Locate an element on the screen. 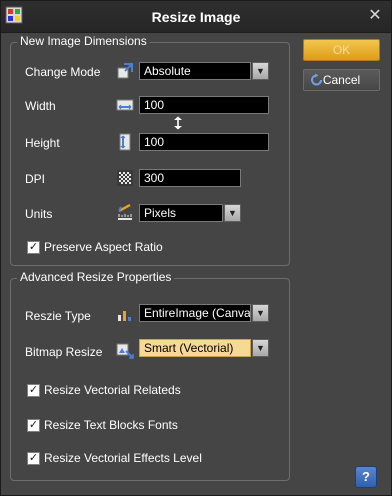 The height and width of the screenshot is (496, 392). units-icon is located at coordinates (125, 211).